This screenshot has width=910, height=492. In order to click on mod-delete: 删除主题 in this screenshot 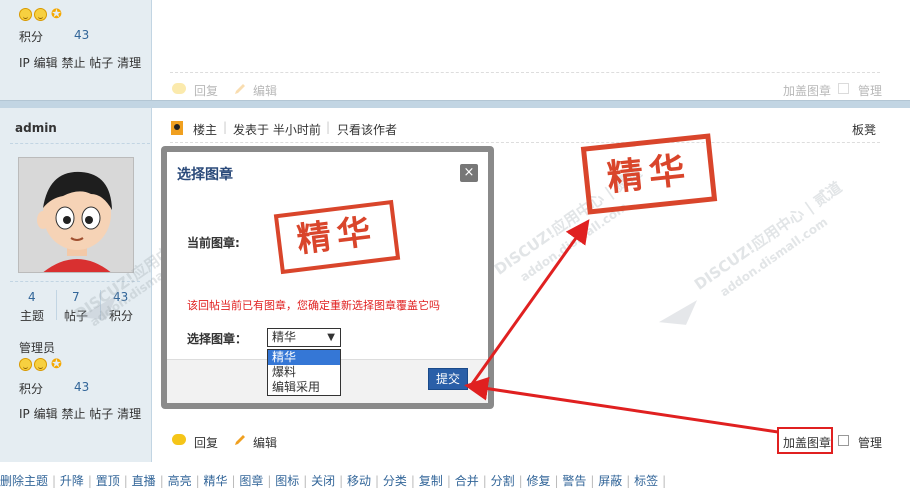, I will do `click(24, 481)`.